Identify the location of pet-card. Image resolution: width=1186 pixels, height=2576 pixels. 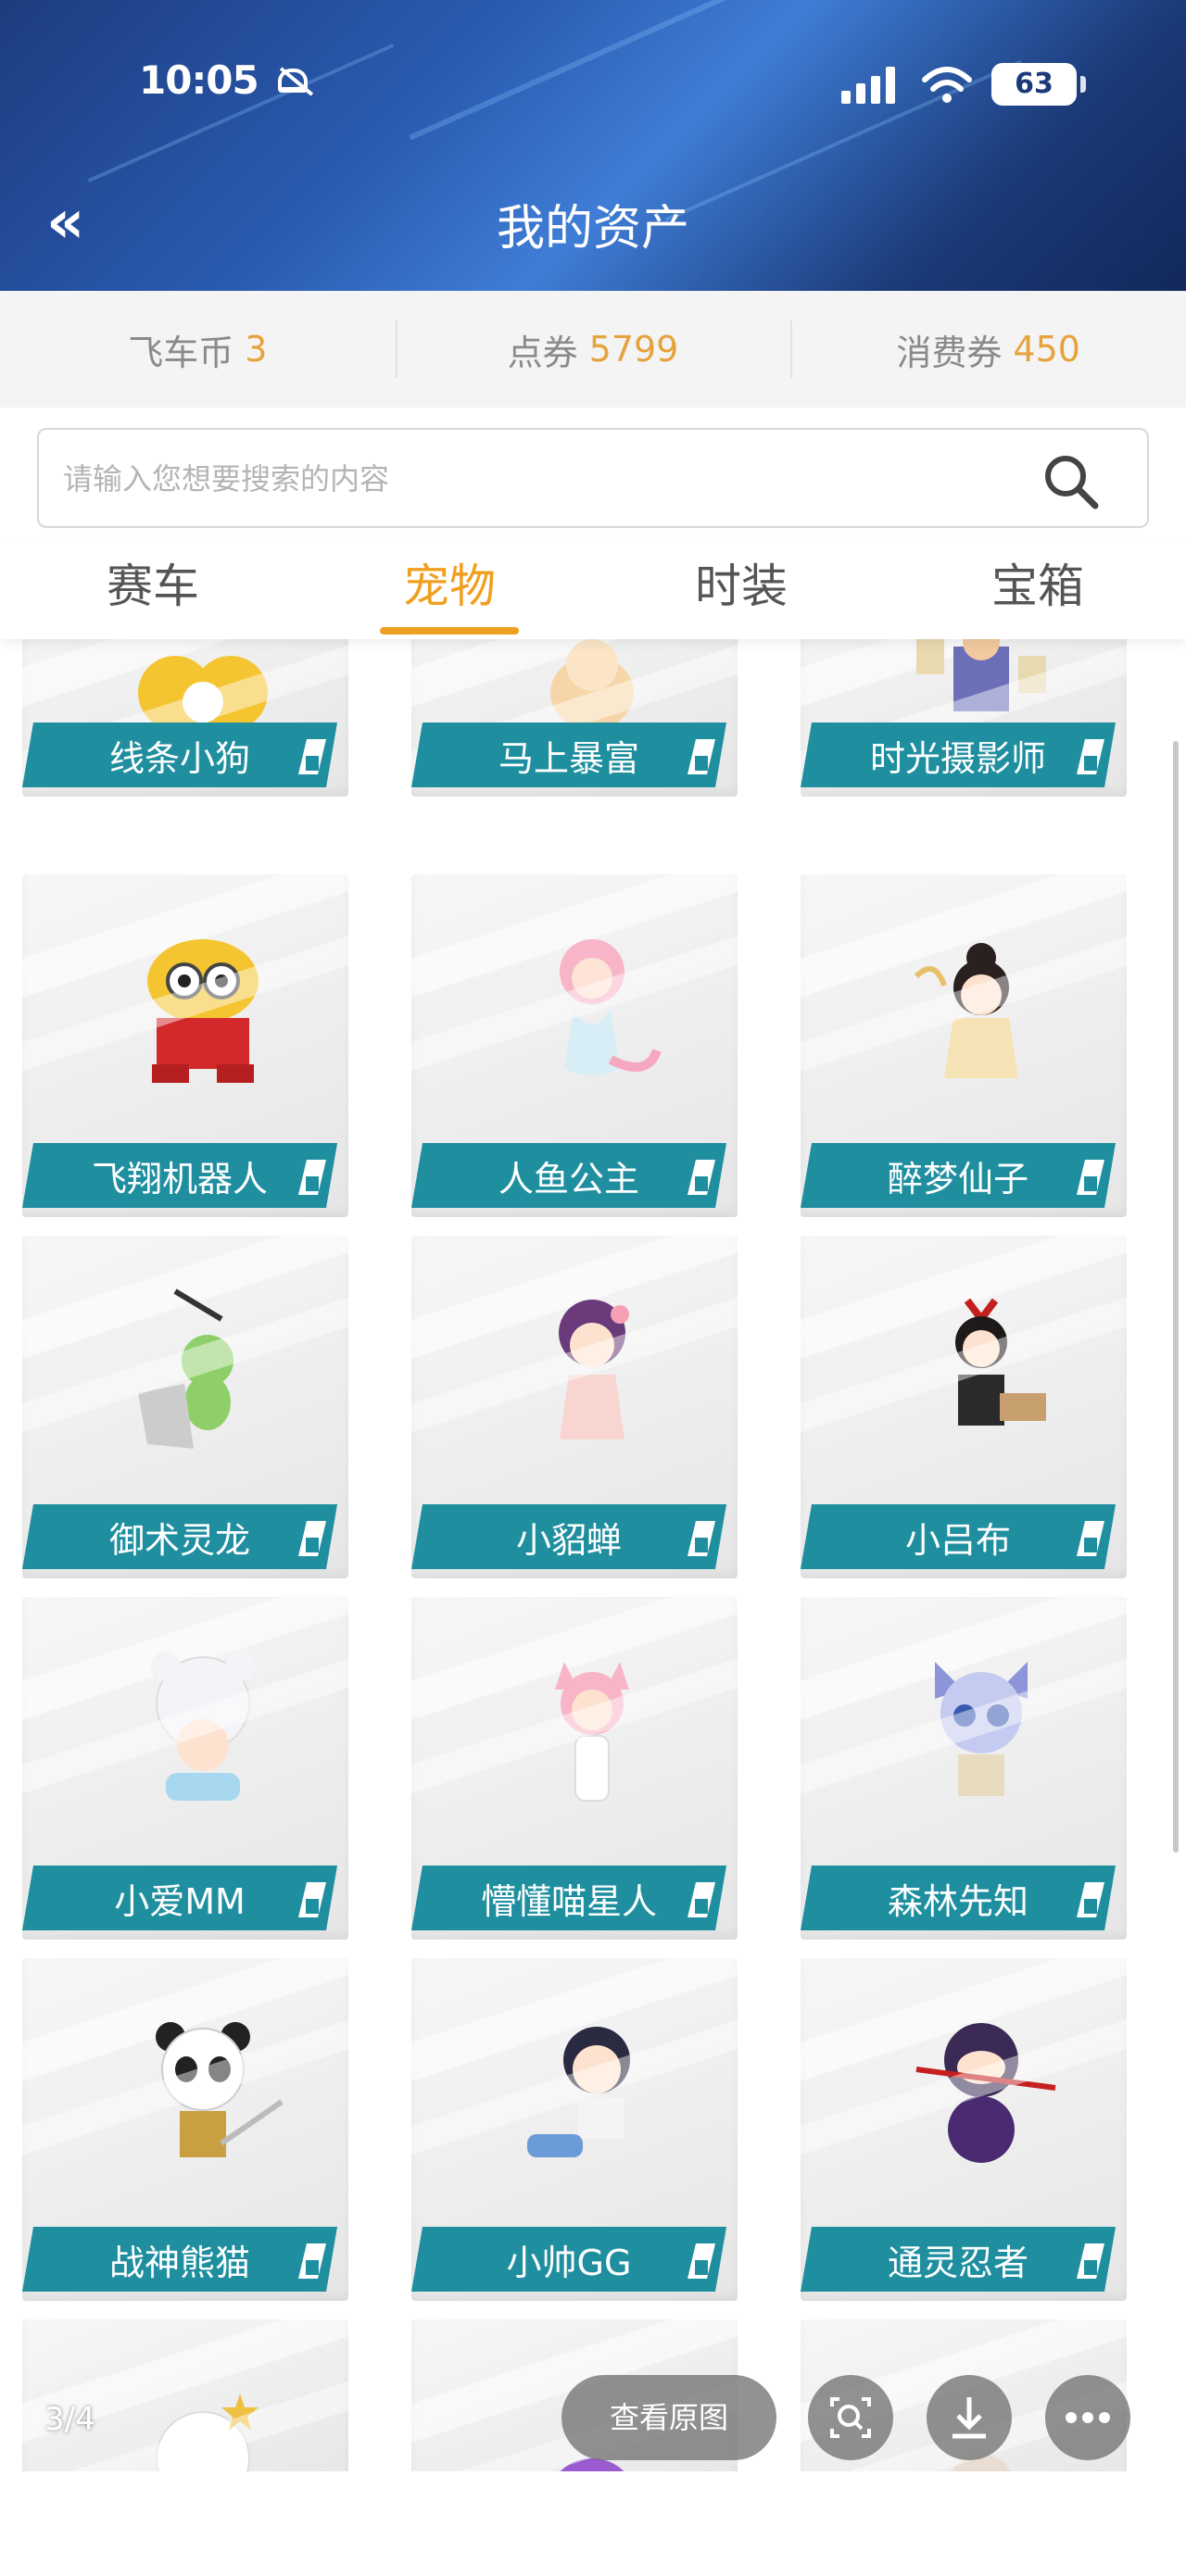
(184, 2396).